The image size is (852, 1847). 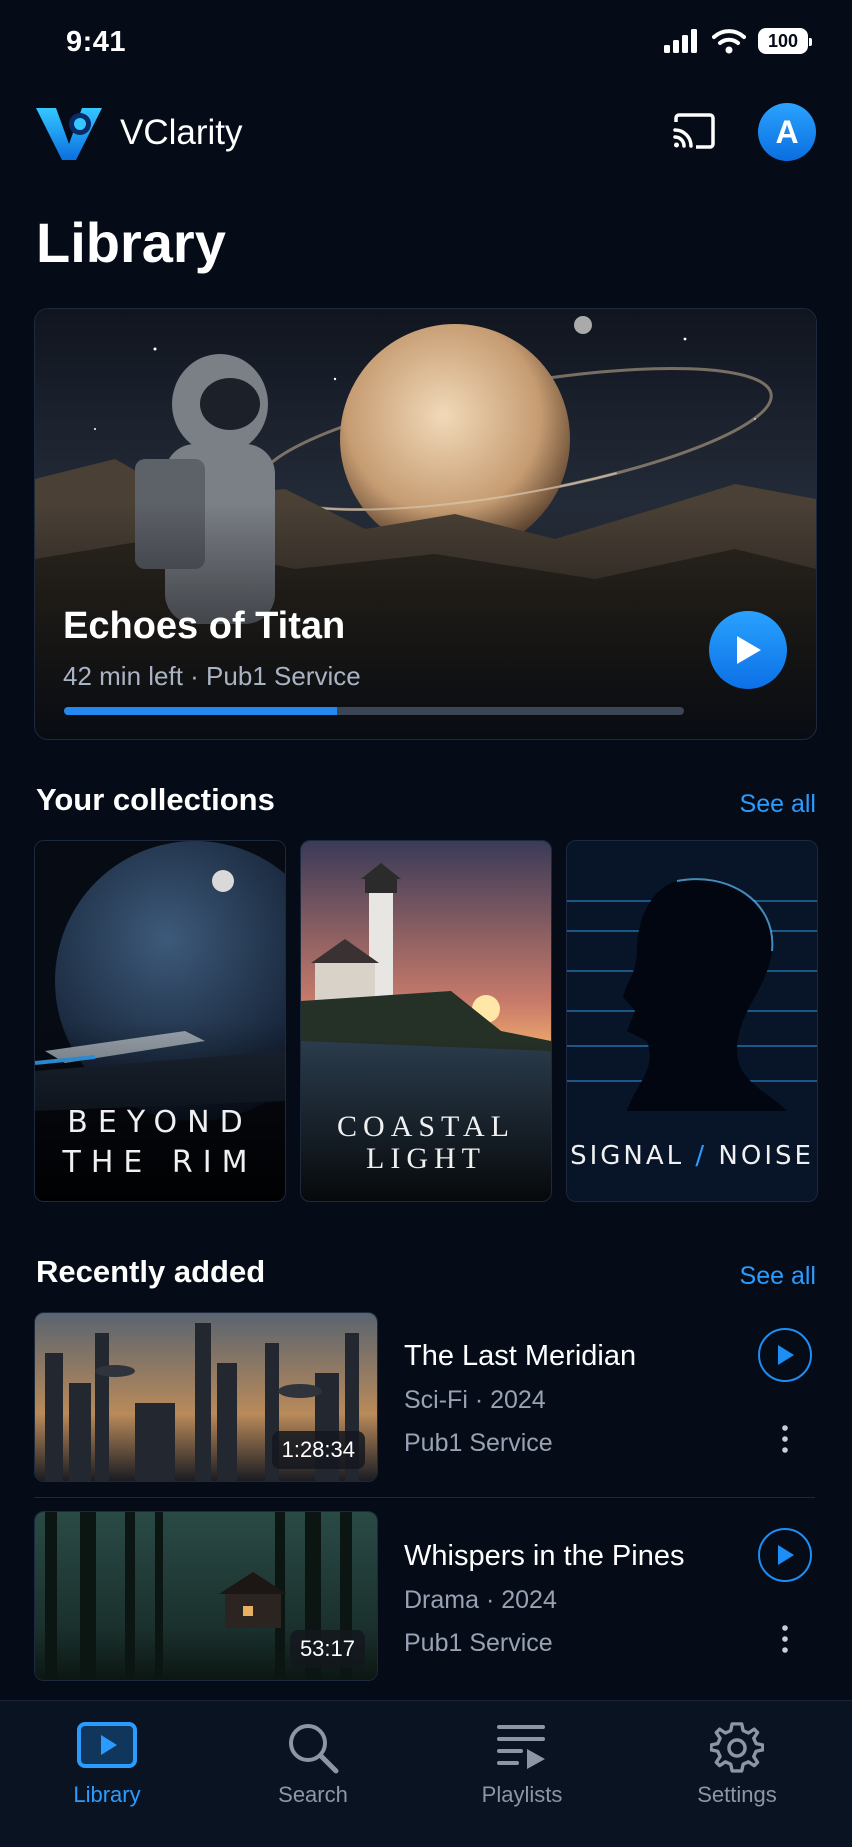 What do you see at coordinates (787, 132) in the screenshot?
I see `avatar: A` at bounding box center [787, 132].